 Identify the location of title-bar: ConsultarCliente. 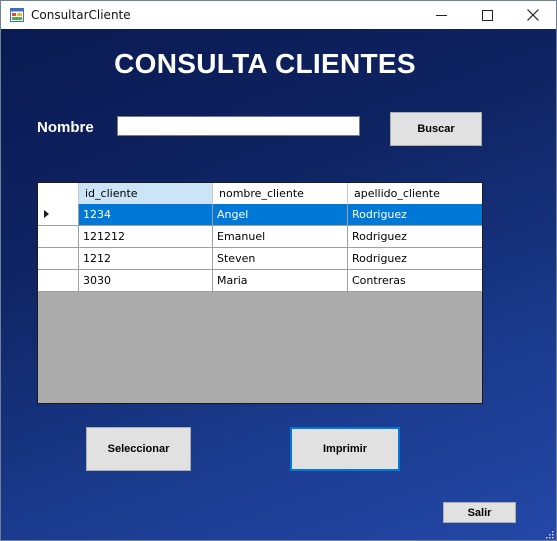
(278, 15).